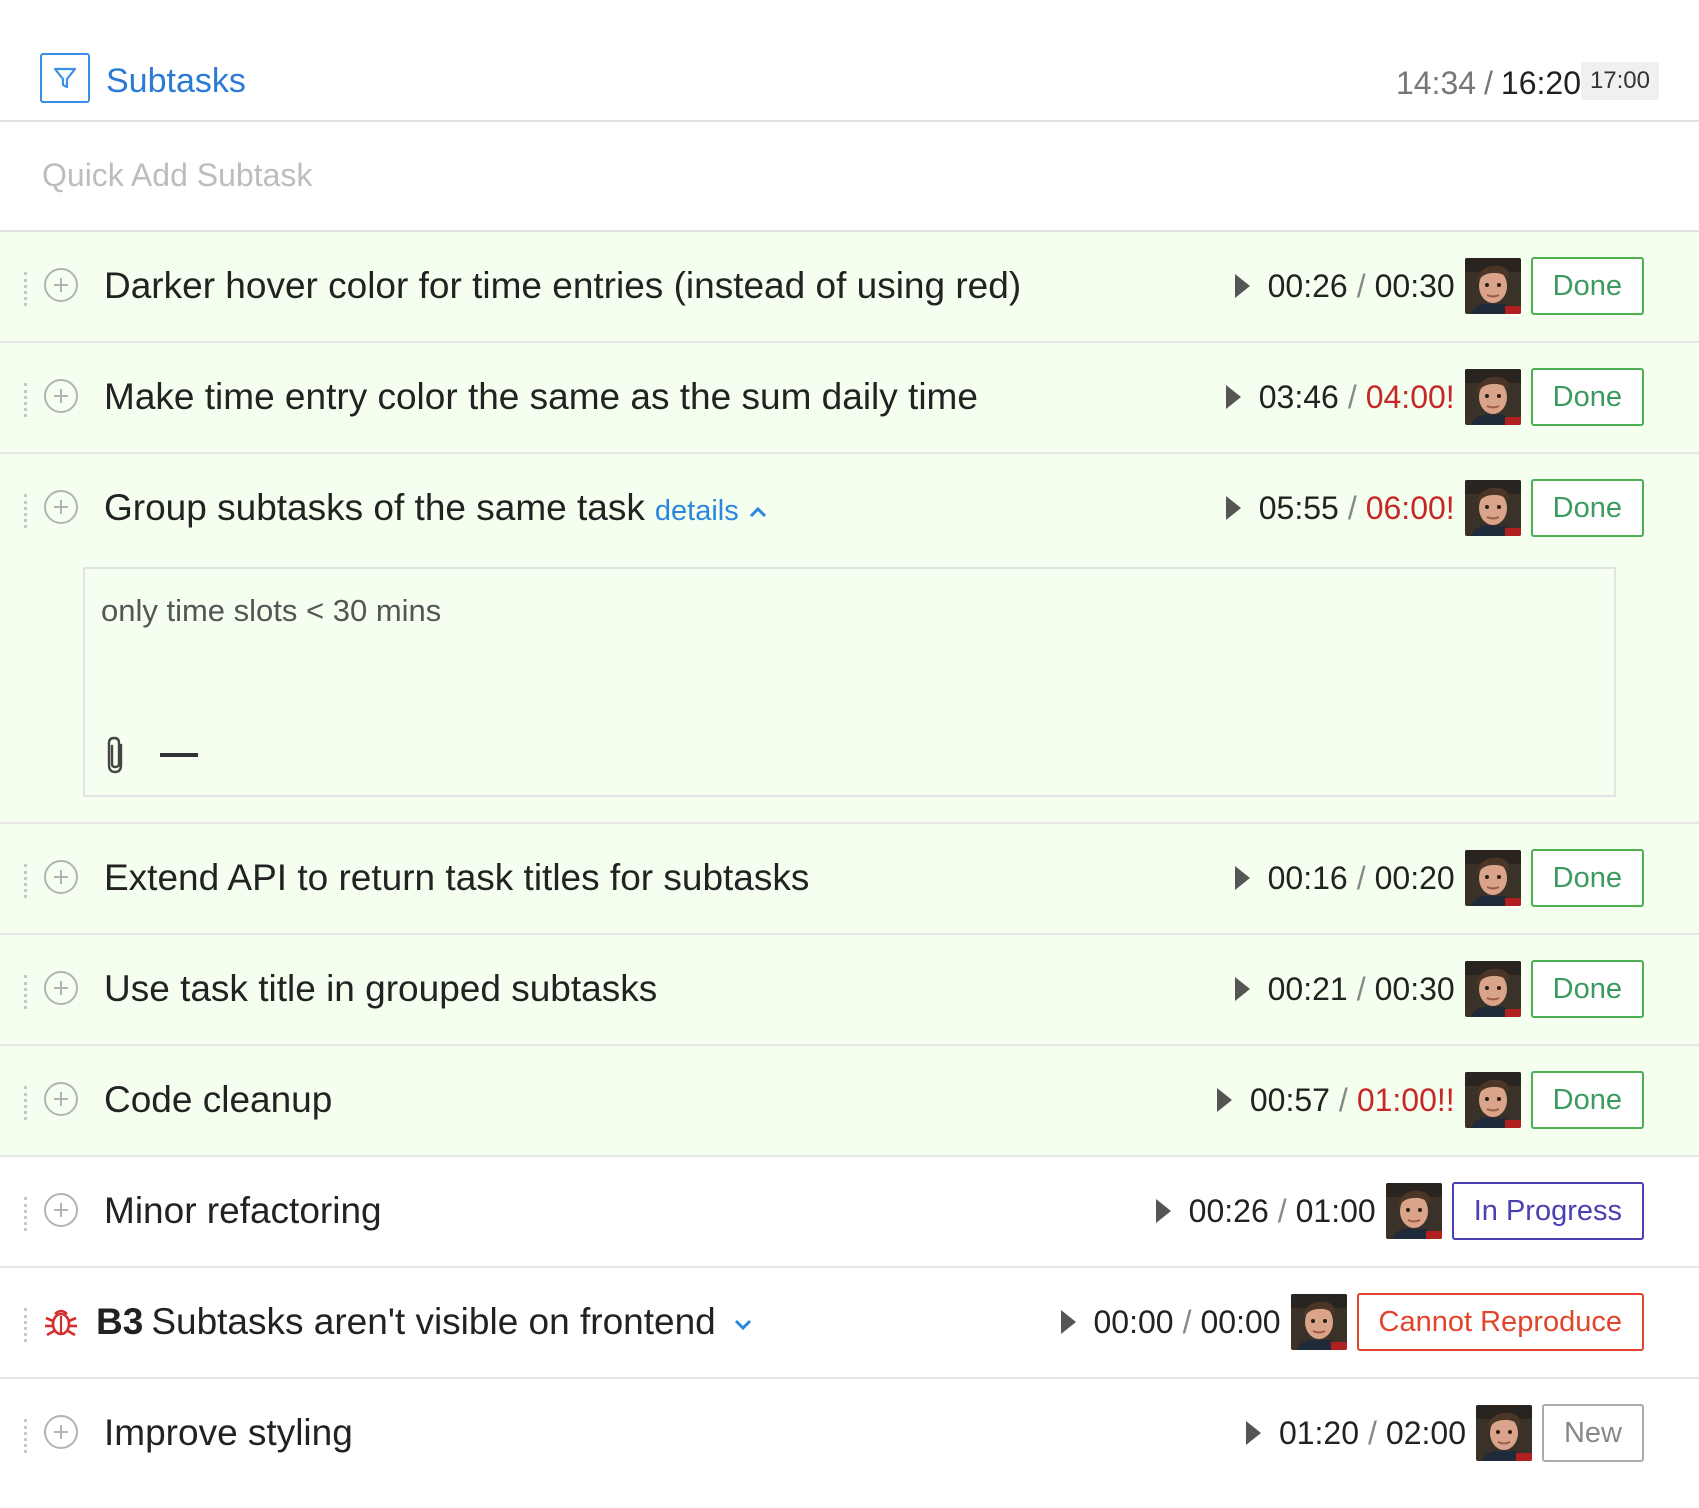 The image size is (1699, 1508). I want to click on subtask-time: 03:46/04:00!, so click(1357, 397).